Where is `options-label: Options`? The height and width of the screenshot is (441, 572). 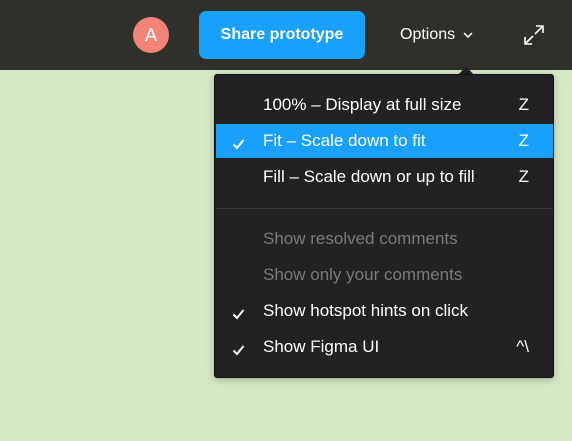
options-label: Options is located at coordinates (428, 34).